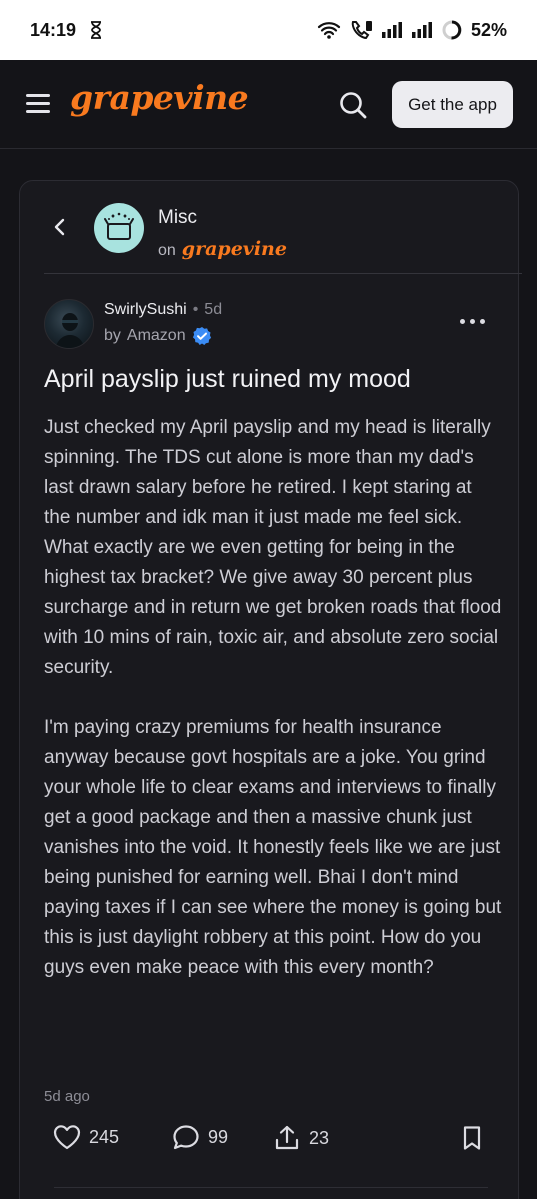 The height and width of the screenshot is (1199, 537). What do you see at coordinates (96, 30) in the screenshot?
I see `hourglass-icon` at bounding box center [96, 30].